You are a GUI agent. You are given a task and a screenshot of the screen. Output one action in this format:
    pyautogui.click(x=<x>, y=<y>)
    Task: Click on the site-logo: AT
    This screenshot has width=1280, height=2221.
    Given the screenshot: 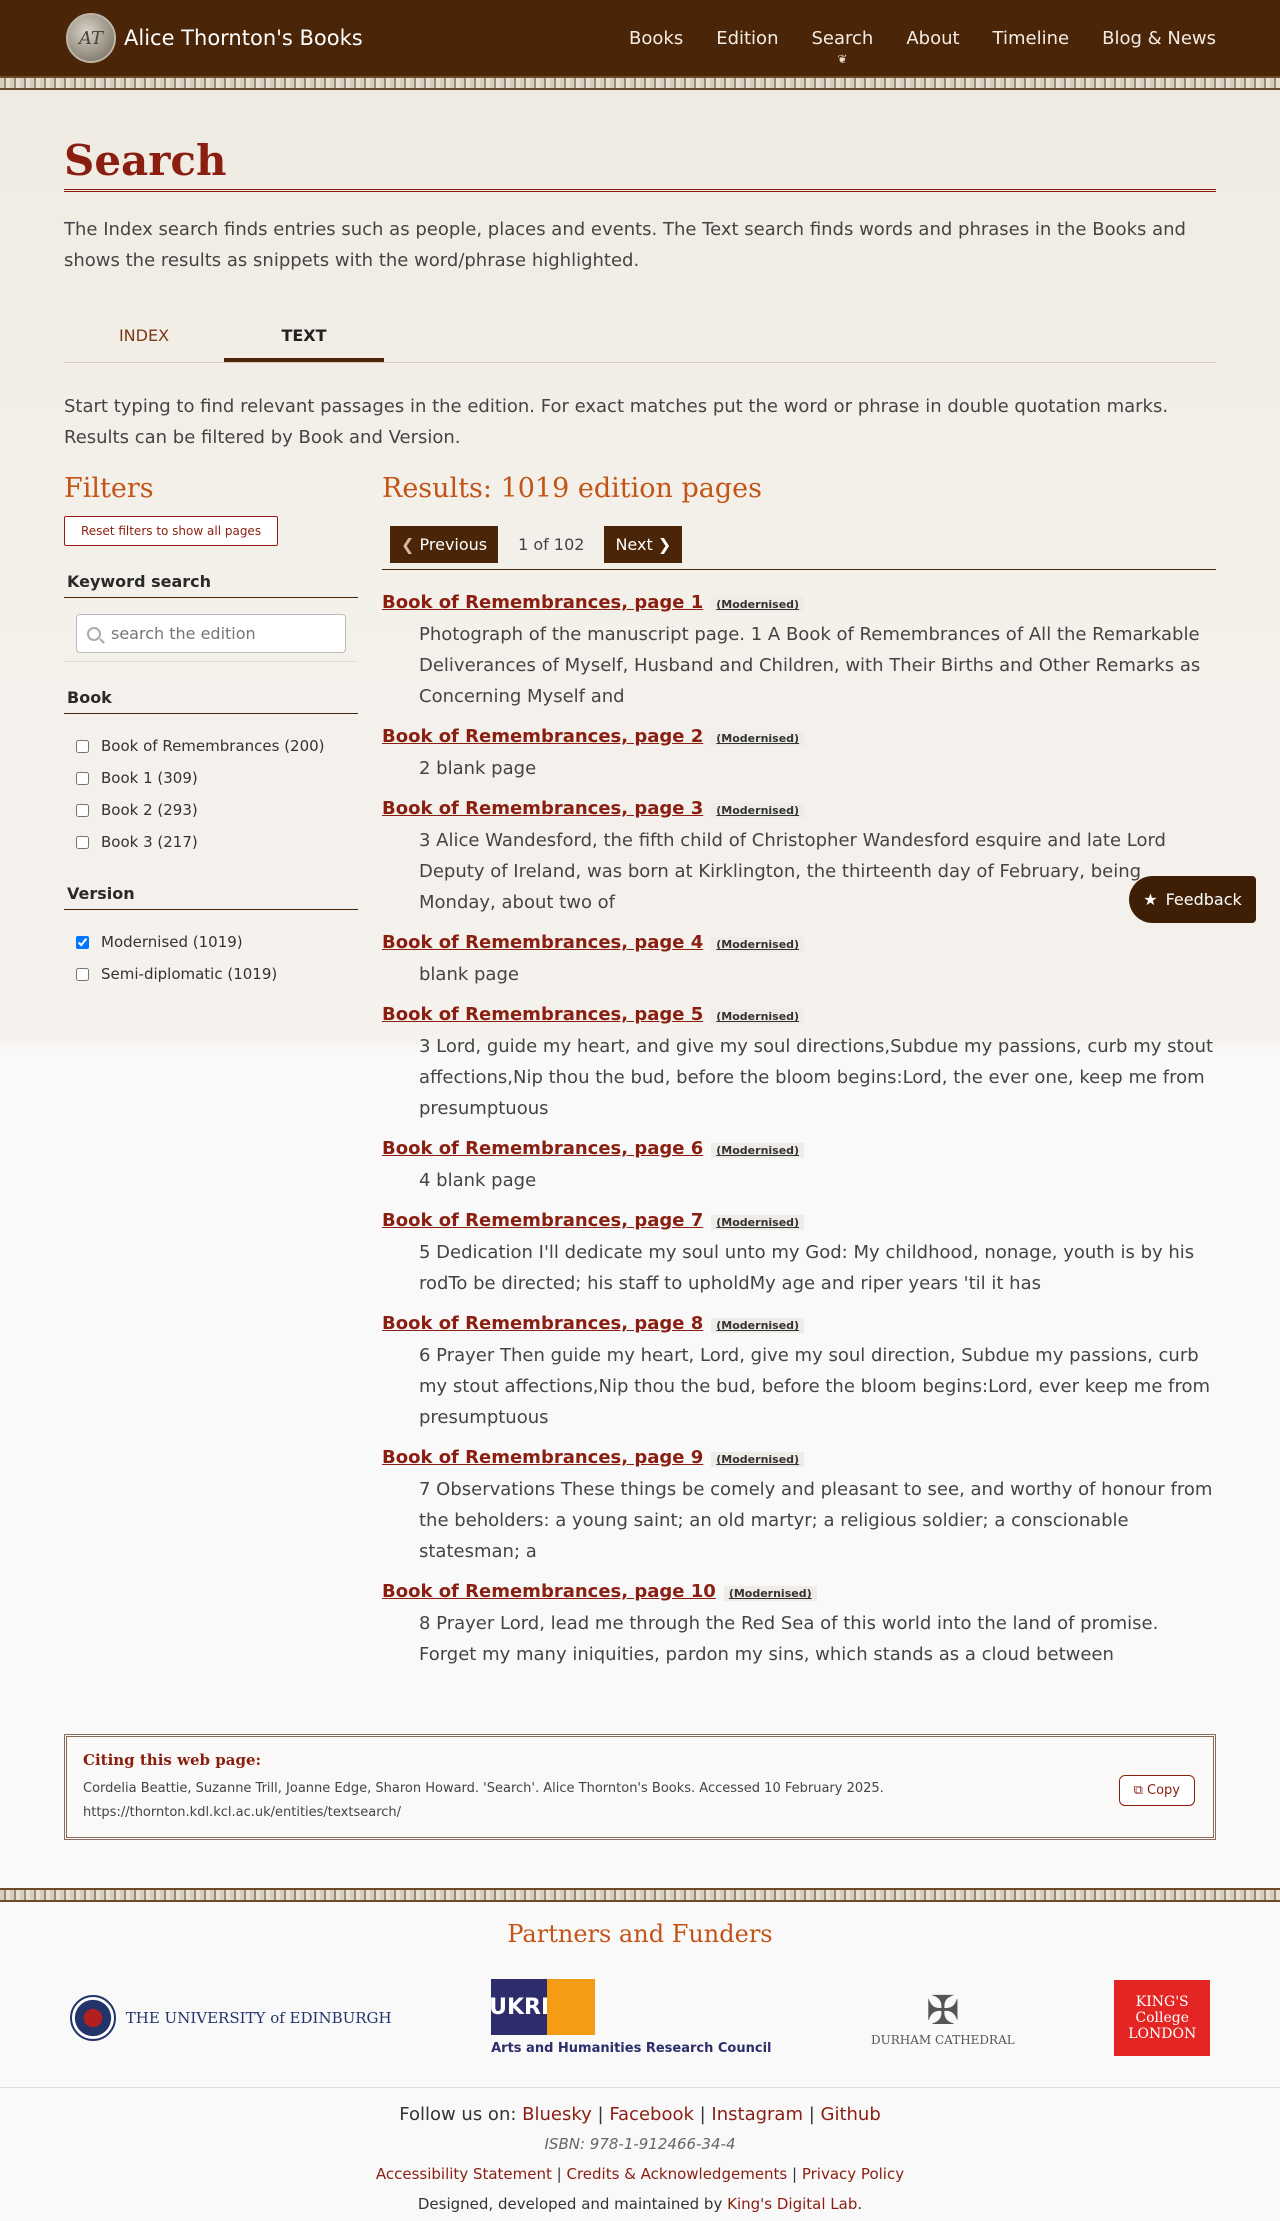 What is the action you would take?
    pyautogui.click(x=91, y=38)
    